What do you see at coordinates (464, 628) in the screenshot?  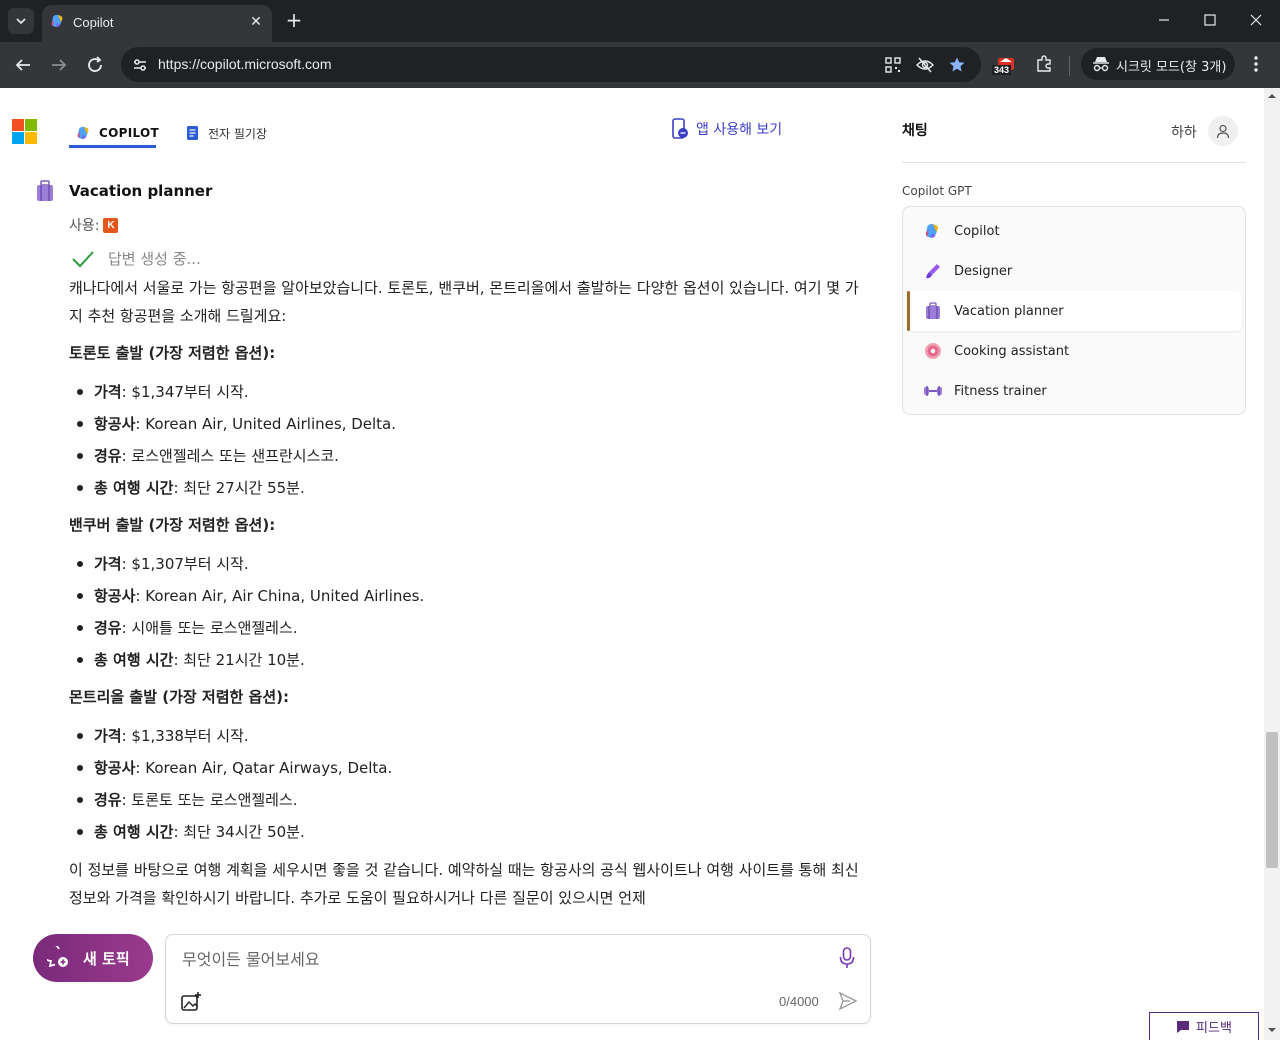 I see `list-item: 경유: 시애틀 또는 로스앤젤레스.` at bounding box center [464, 628].